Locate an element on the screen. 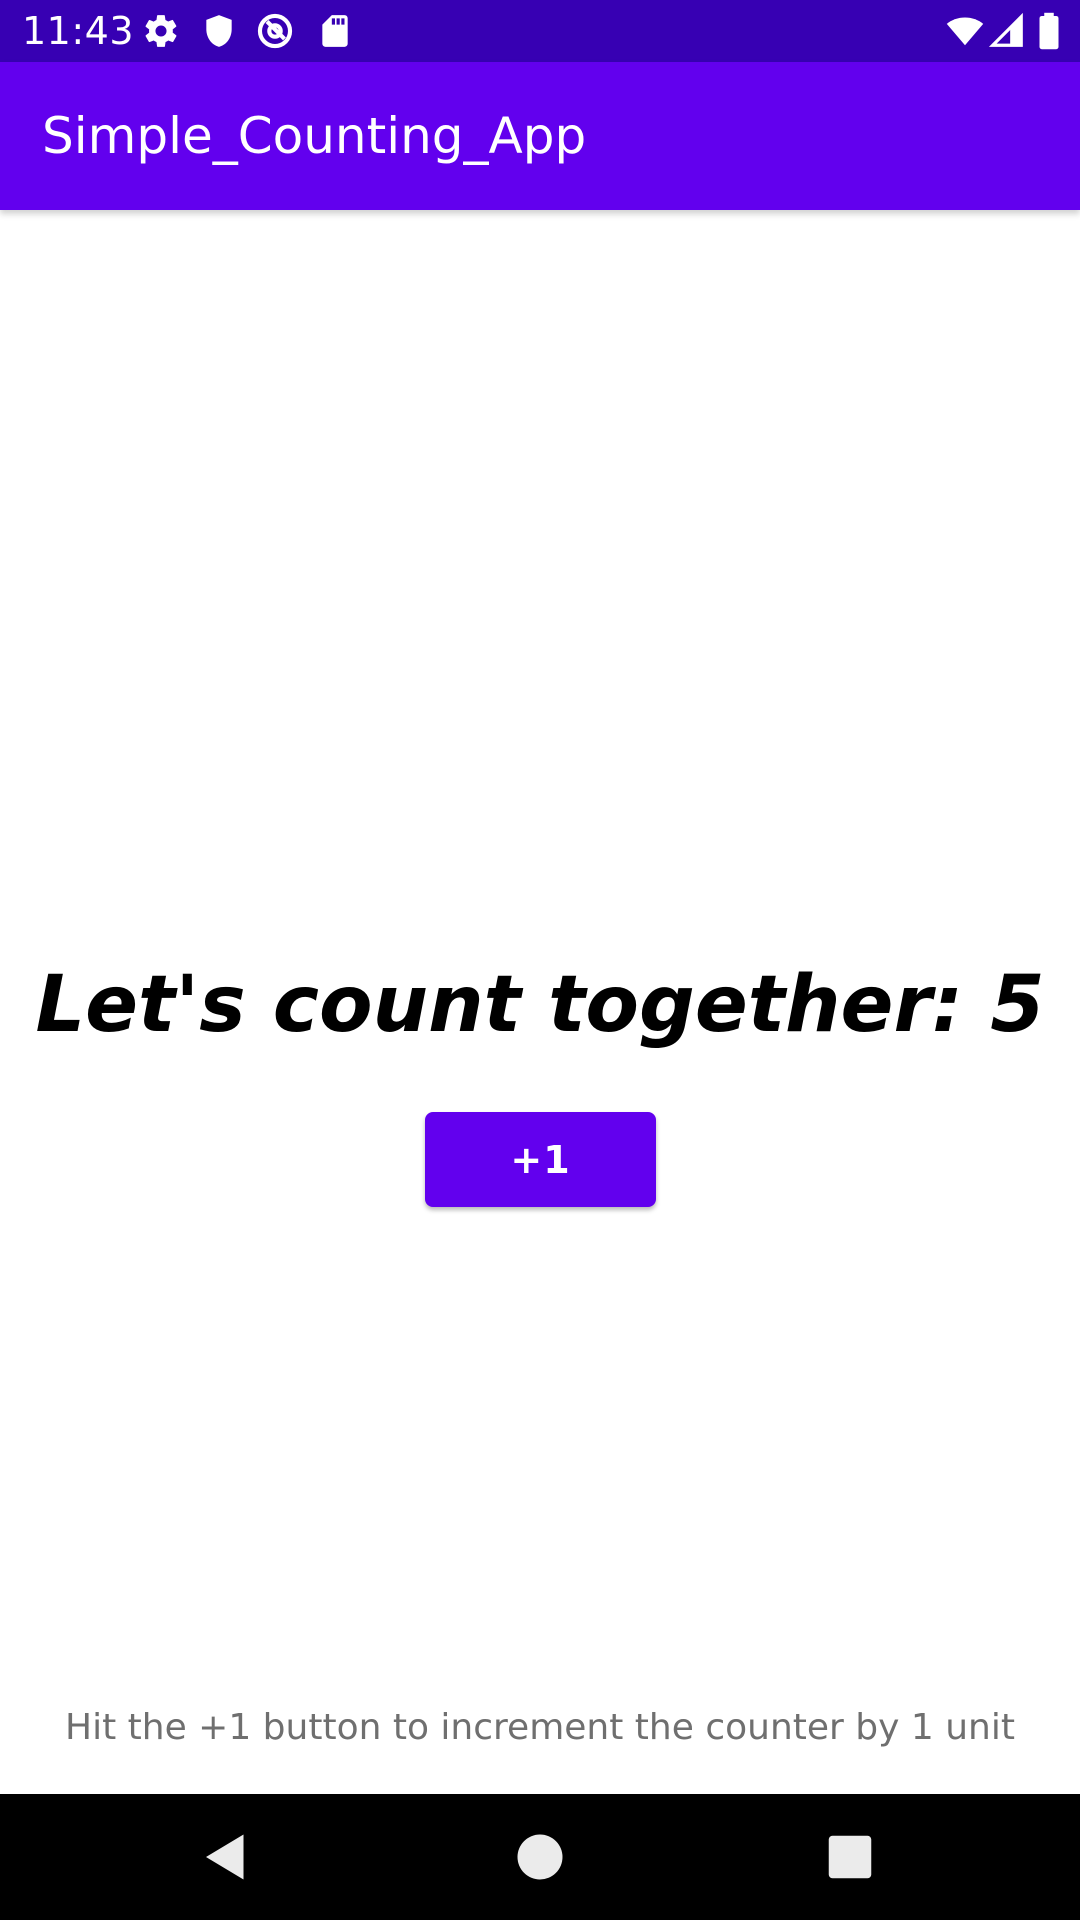  recents-icon is located at coordinates (850, 1857).